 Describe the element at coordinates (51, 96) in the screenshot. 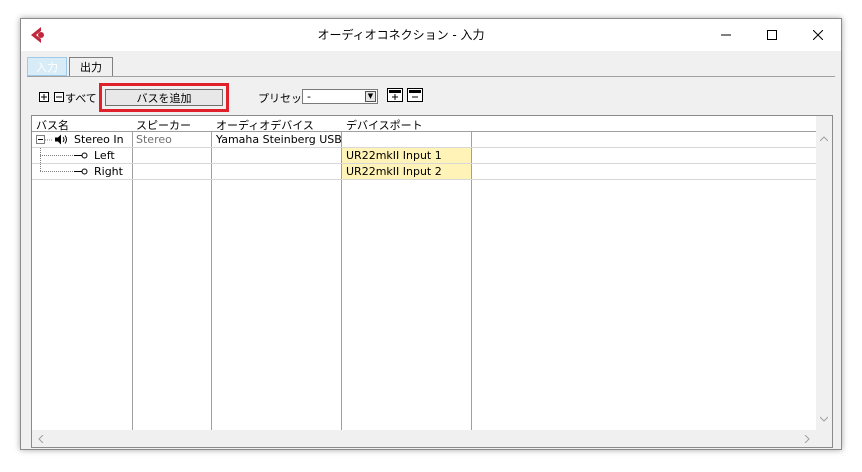

I see `expand-collapse-all` at that location.